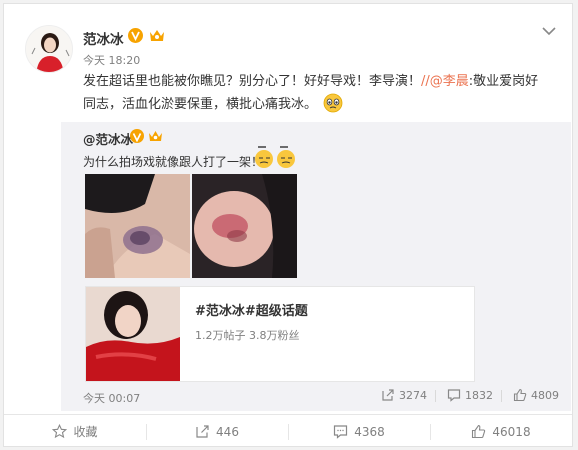  What do you see at coordinates (111, 60) in the screenshot?
I see `post-timestamp: 今天 18:20` at bounding box center [111, 60].